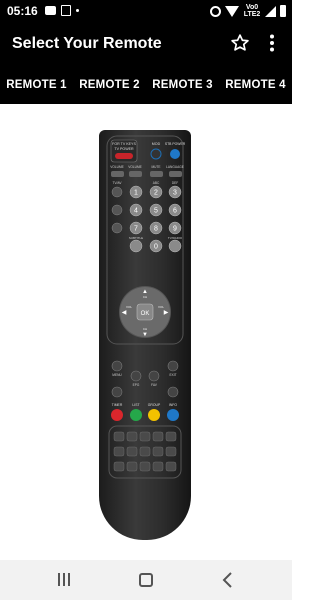 This screenshot has height=600, width=320. I want to click on remote-key-label: 7, so click(136, 229).